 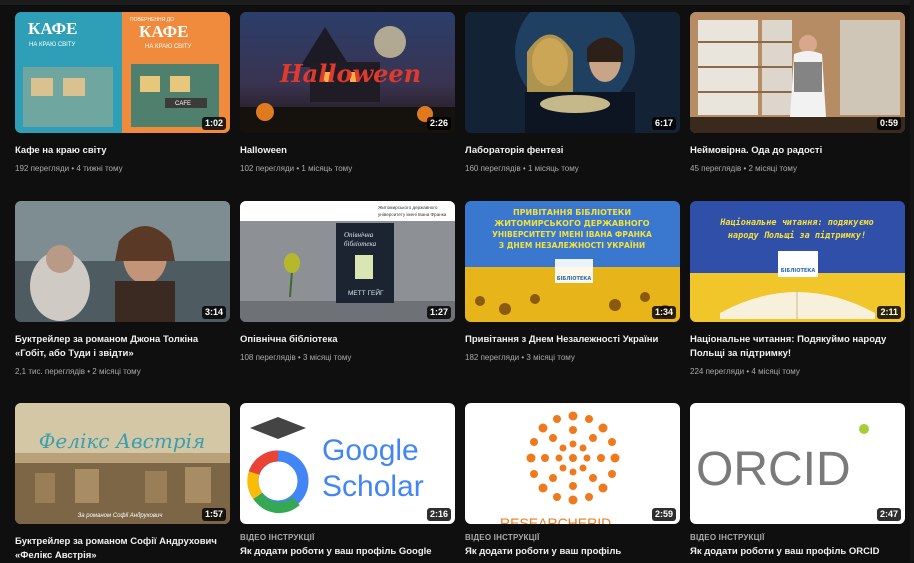 What do you see at coordinates (213, 312) in the screenshot?
I see `duration-badge: 3:14` at bounding box center [213, 312].